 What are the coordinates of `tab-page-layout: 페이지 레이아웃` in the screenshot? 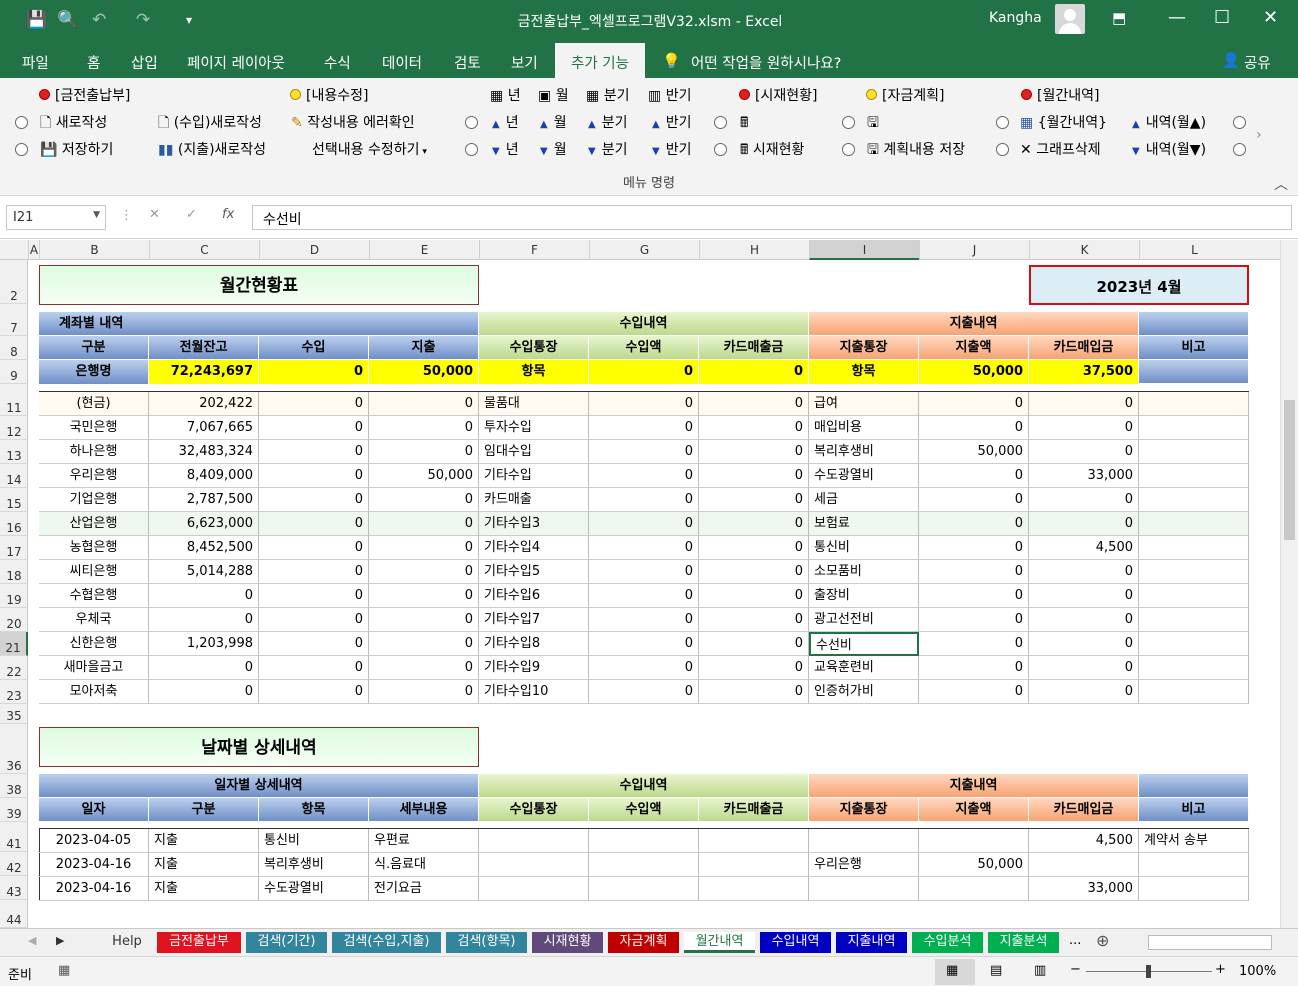 It's located at (236, 62).